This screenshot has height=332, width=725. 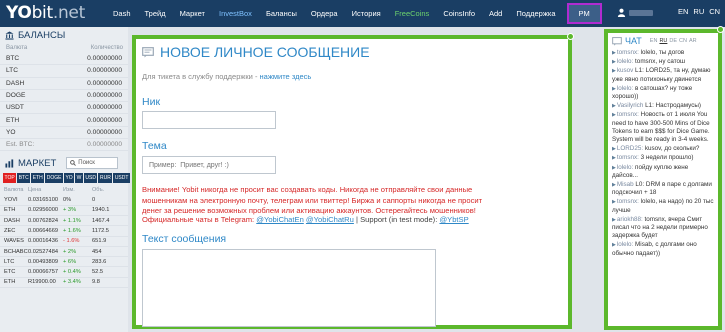 I want to click on market-col-change: Изм., so click(x=77, y=190).